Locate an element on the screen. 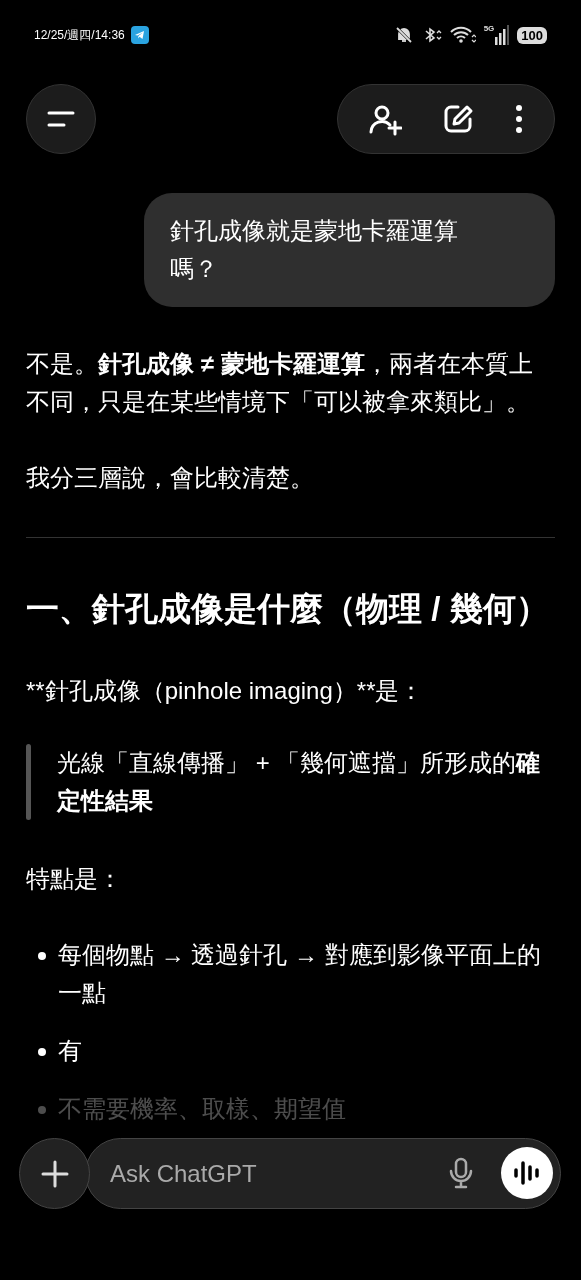 The width and height of the screenshot is (581, 1280). status-time: 12/25/週四/14:36 is located at coordinates (79, 35).